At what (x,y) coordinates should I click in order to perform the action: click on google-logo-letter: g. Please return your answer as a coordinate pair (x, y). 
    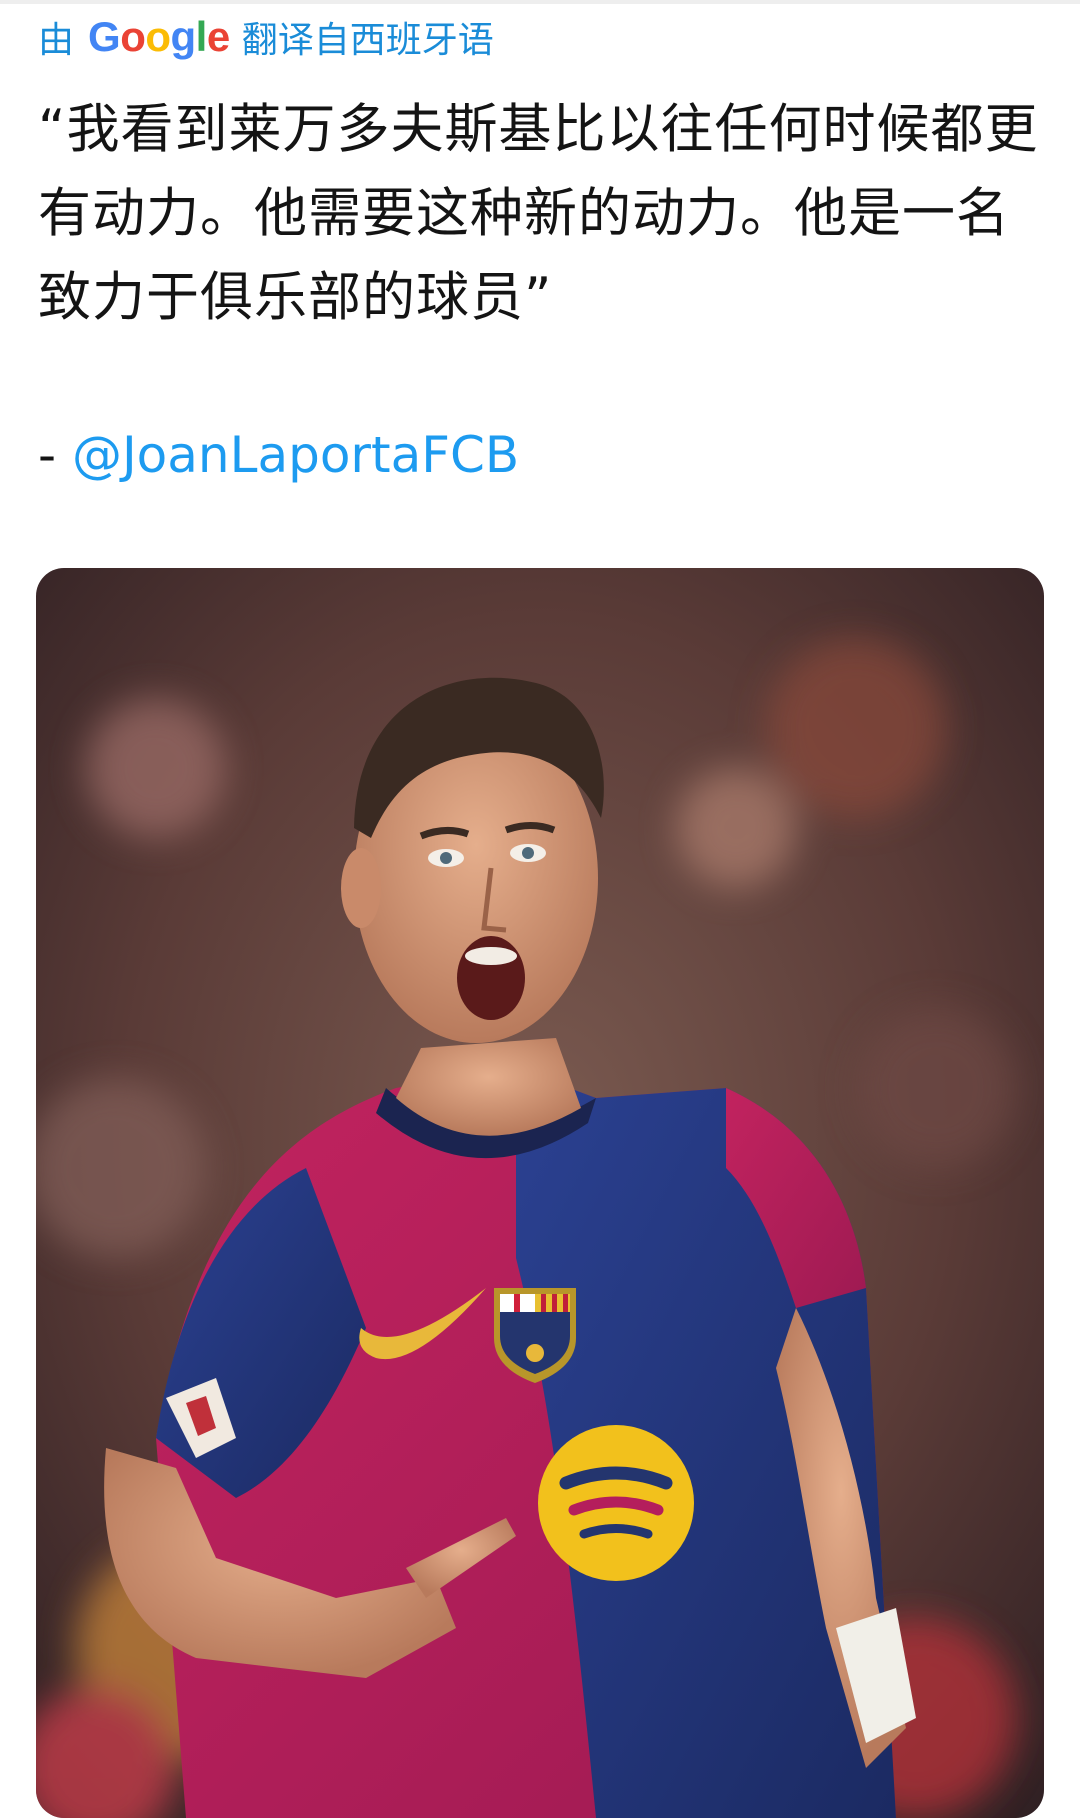
    Looking at the image, I should click on (183, 36).